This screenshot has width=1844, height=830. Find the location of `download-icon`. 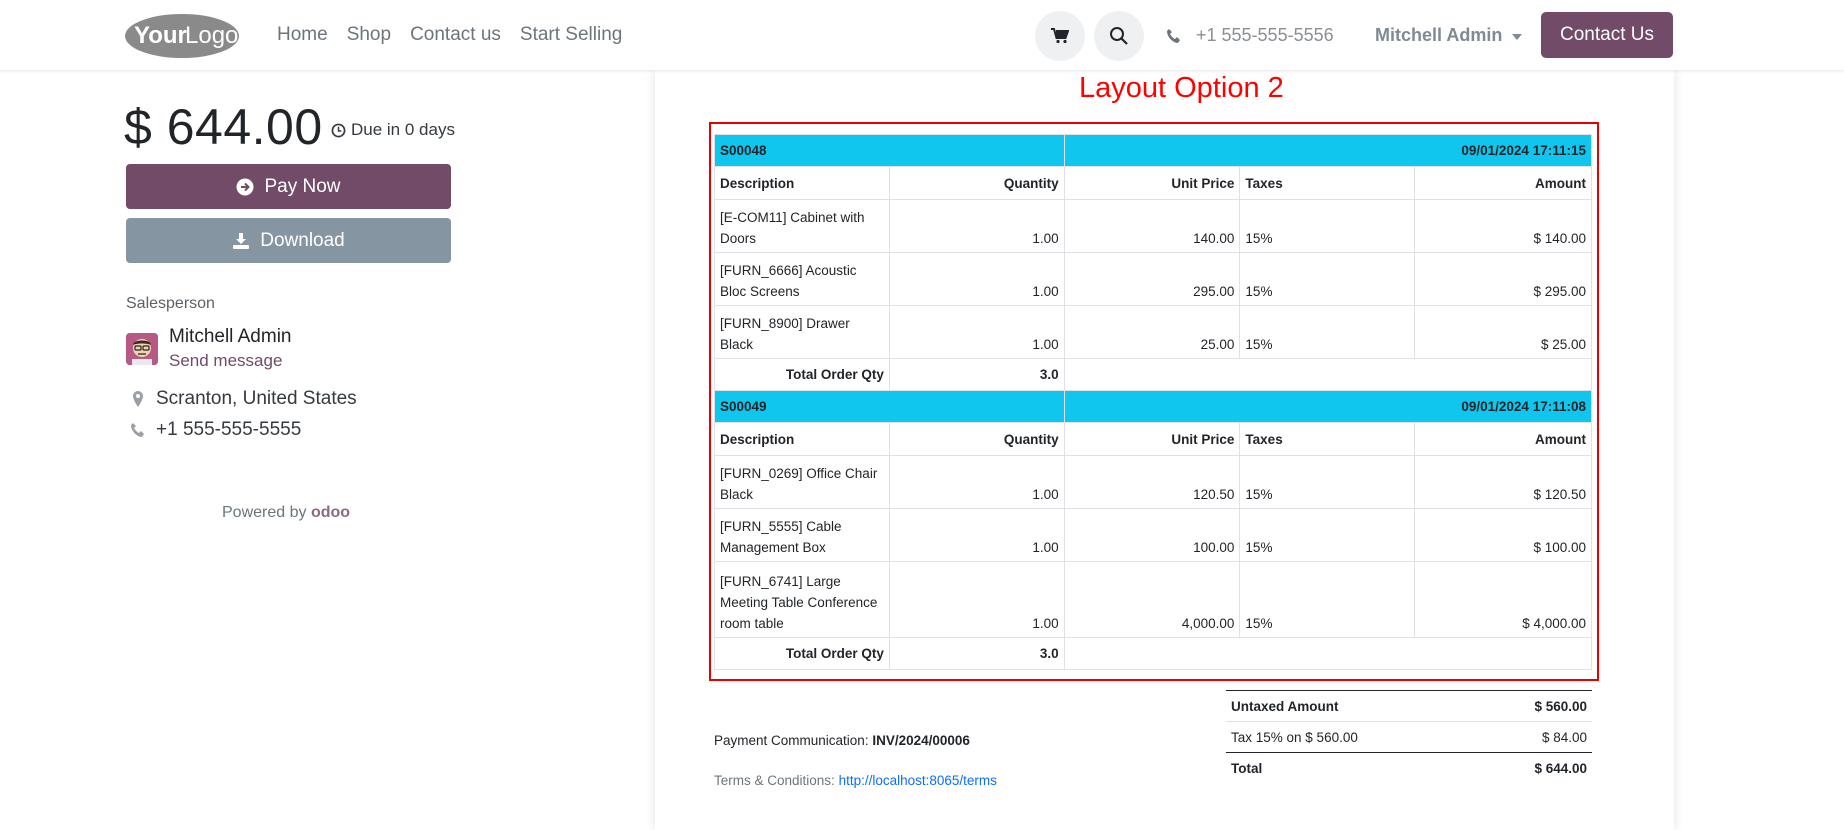

download-icon is located at coordinates (241, 240).